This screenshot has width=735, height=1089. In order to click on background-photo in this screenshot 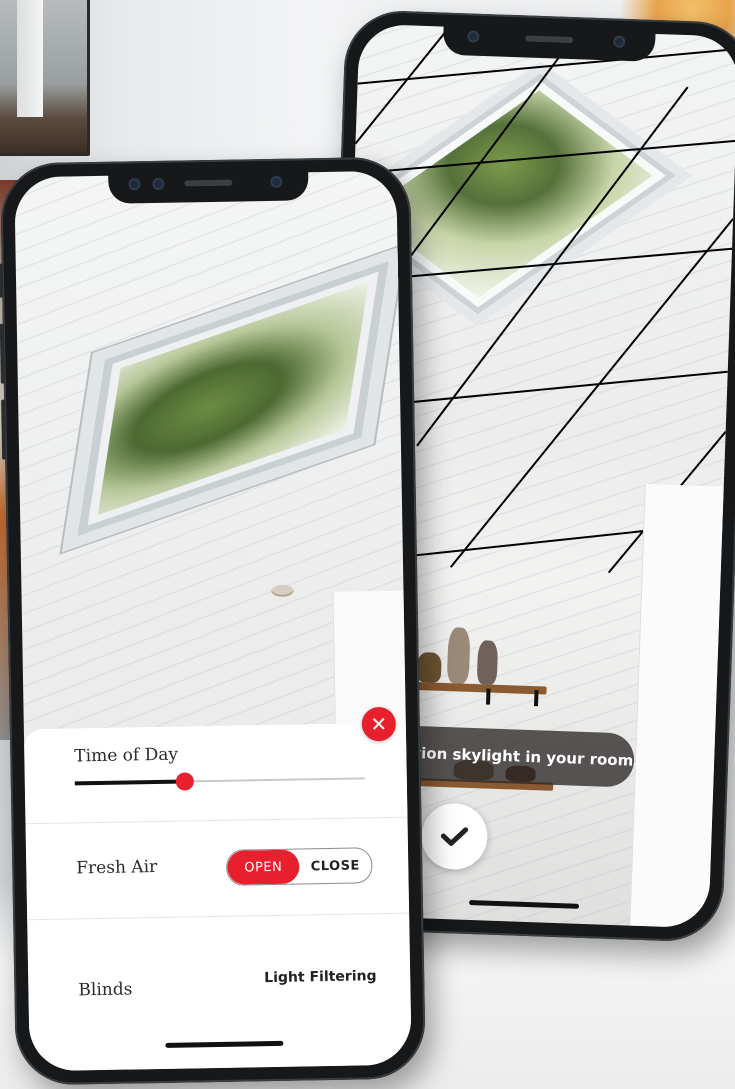, I will do `click(45, 78)`.